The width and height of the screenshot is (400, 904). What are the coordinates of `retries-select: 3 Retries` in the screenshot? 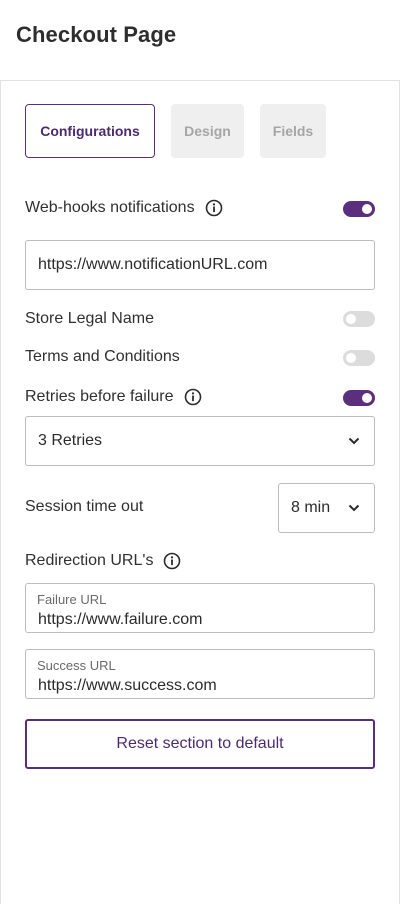 It's located at (200, 441).